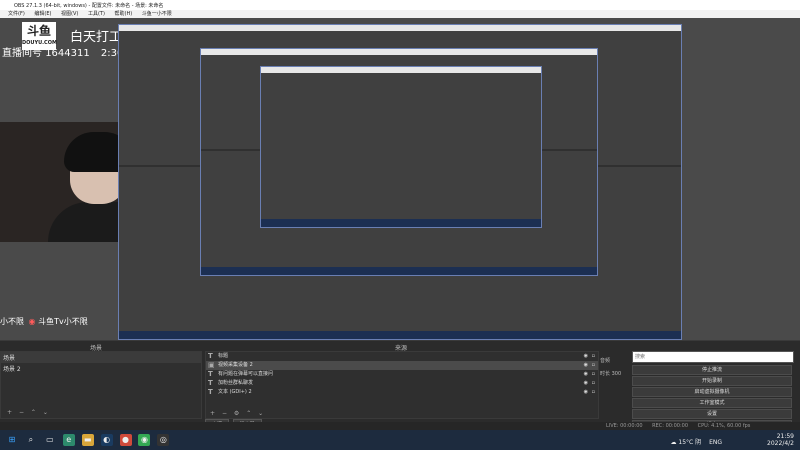  I want to click on source-name: 视频采集设备 2, so click(235, 365).